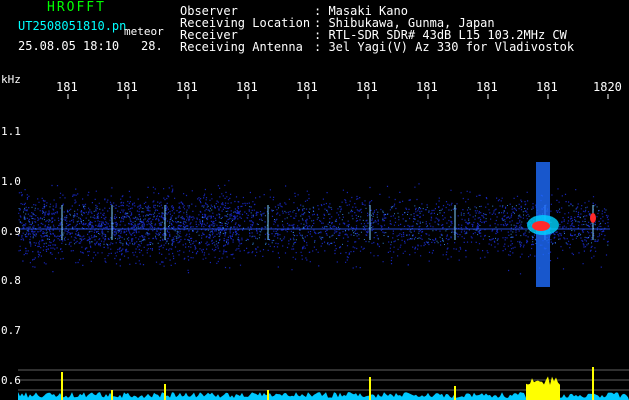 The height and width of the screenshot is (400, 629). I want to click on count-label: 28., so click(152, 46).